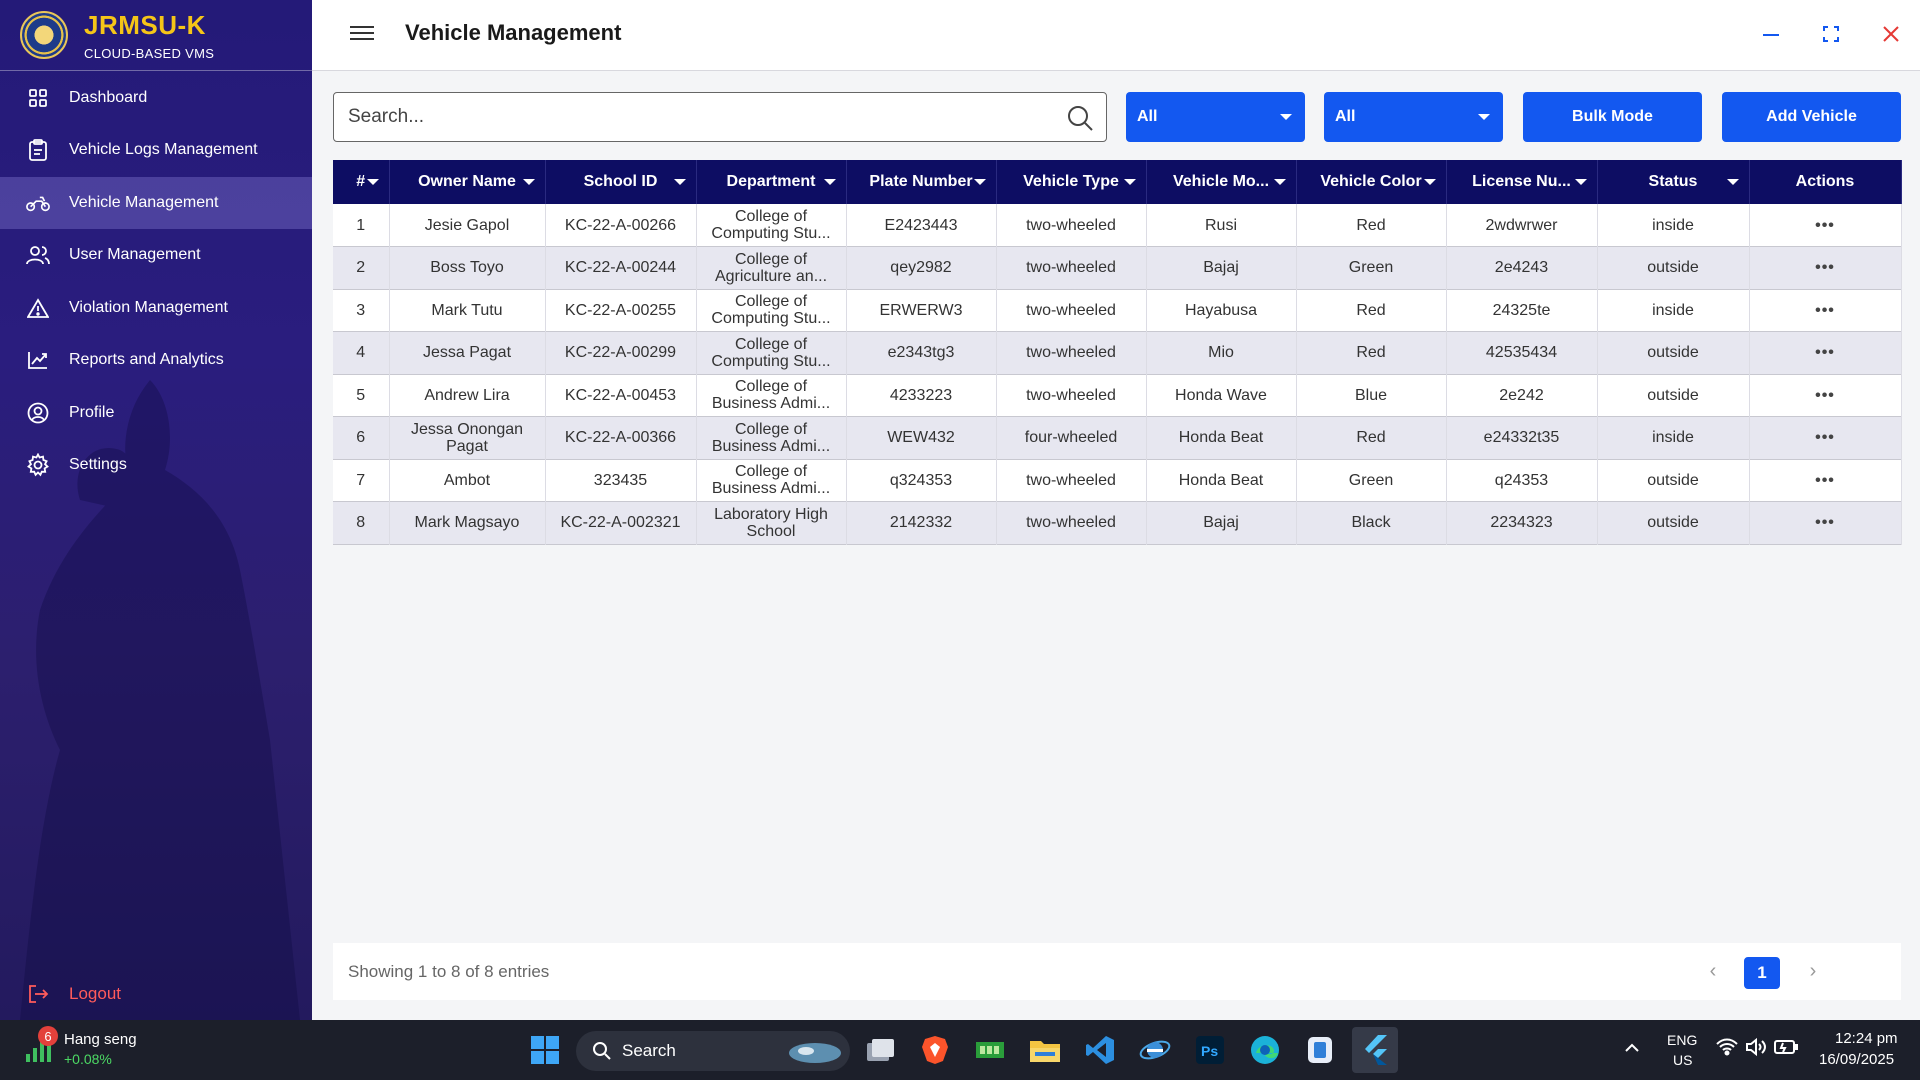 This screenshot has width=1920, height=1080. I want to click on cell-index: 3, so click(361, 310).